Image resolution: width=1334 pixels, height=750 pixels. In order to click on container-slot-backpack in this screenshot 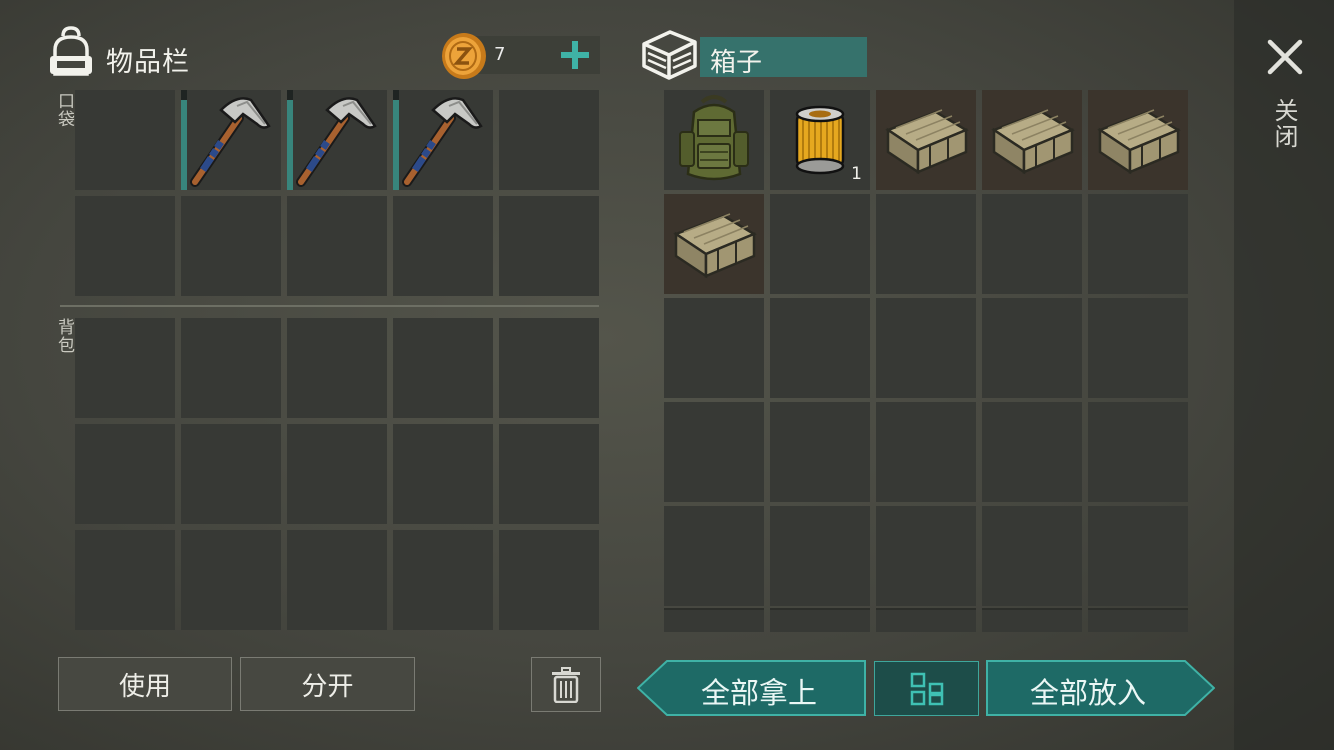, I will do `click(714, 140)`.